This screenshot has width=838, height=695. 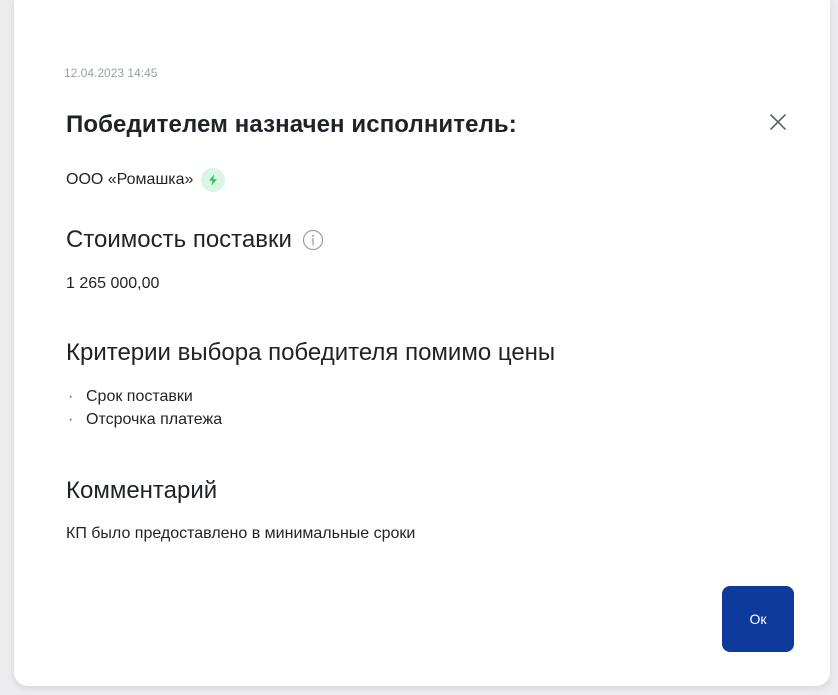 I want to click on winner-badge, so click(x=213, y=180).